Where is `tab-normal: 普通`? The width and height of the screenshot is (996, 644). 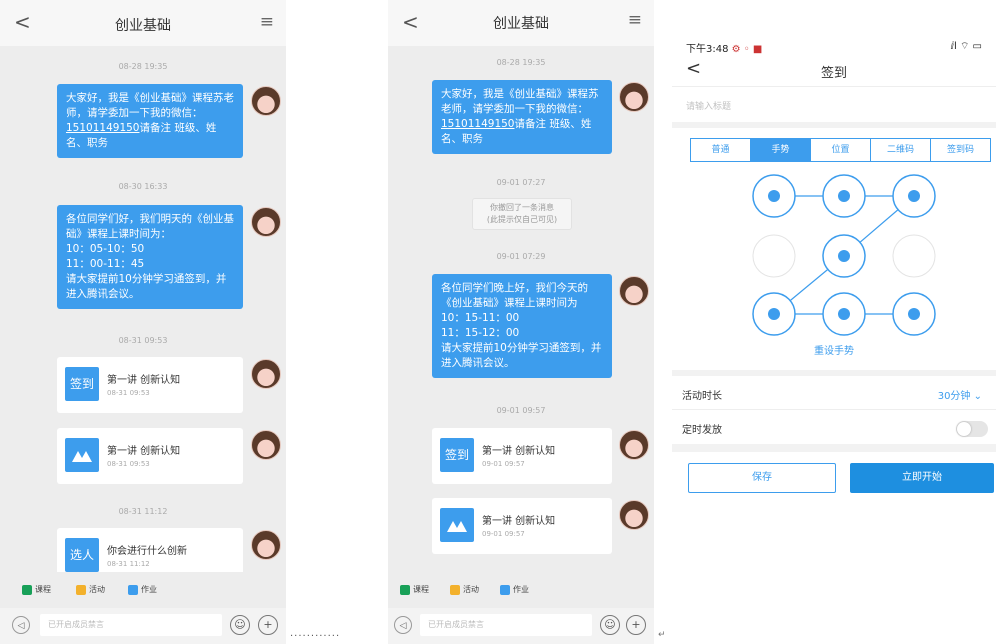
tab-normal: 普通 is located at coordinates (721, 150).